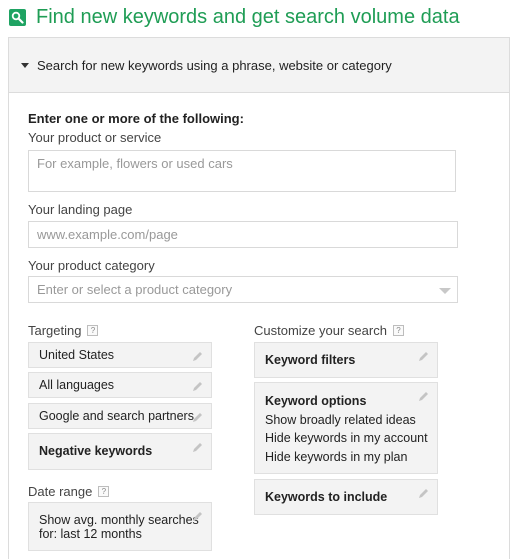  What do you see at coordinates (60, 491) in the screenshot?
I see `date-range-label-text: Date range` at bounding box center [60, 491].